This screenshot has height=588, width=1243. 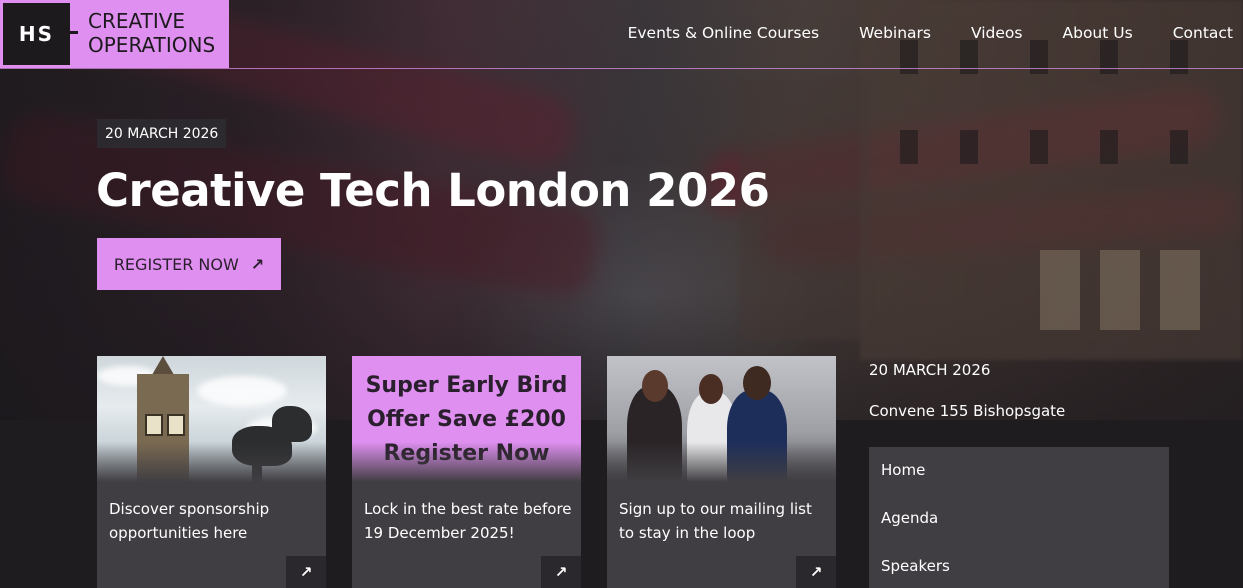 I want to click on site-logo: HS CREATIVE OPERATIONS, so click(x=114, y=34).